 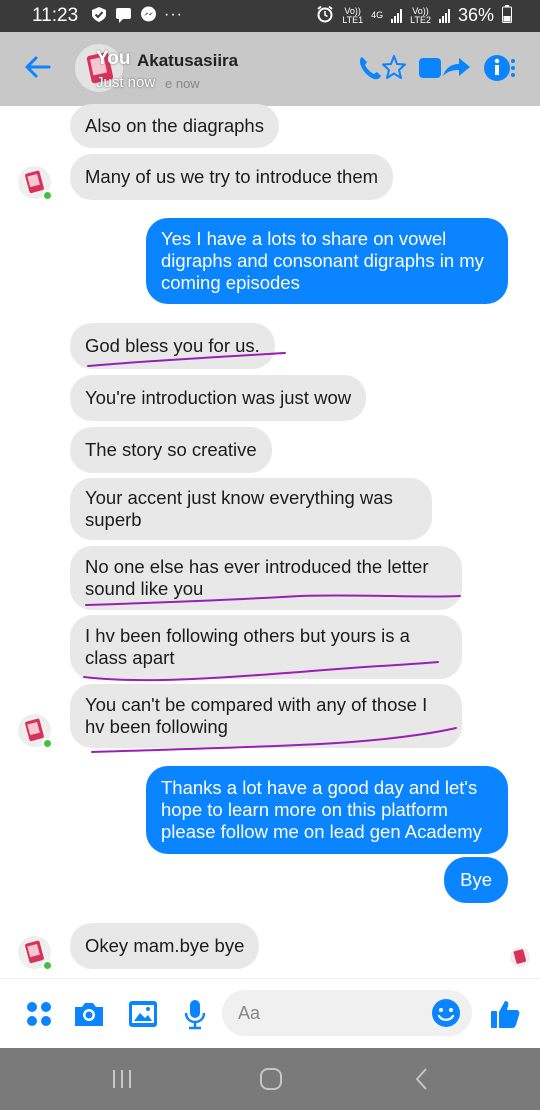 I want to click on thumbs-up-icon, so click(x=505, y=1014).